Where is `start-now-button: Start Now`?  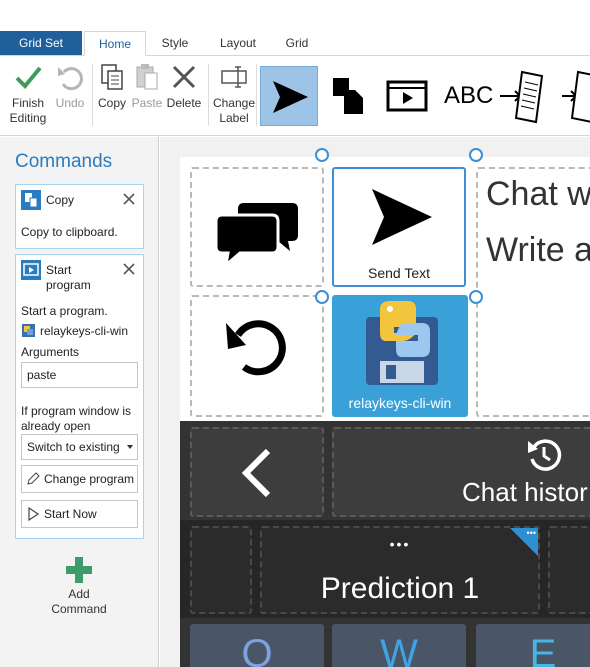 start-now-button: Start Now is located at coordinates (79, 514).